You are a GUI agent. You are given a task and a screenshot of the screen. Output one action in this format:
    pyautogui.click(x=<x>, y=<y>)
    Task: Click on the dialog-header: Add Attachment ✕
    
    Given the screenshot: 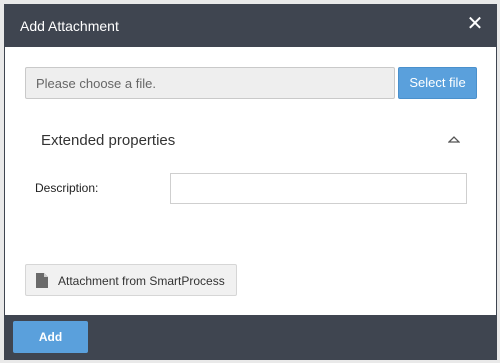 What is the action you would take?
    pyautogui.click(x=250, y=26)
    